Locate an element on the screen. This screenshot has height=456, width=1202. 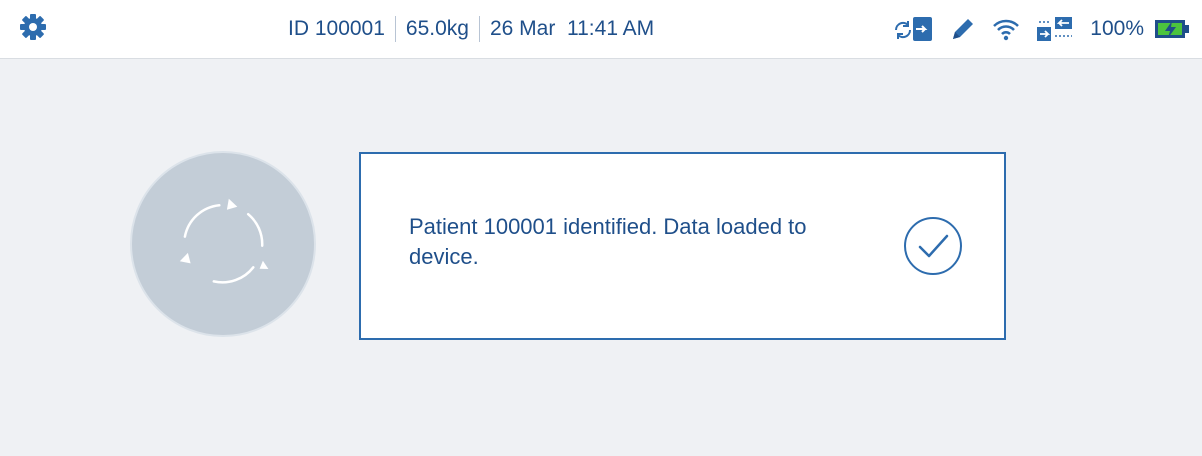
gear-icon is located at coordinates (33, 27).